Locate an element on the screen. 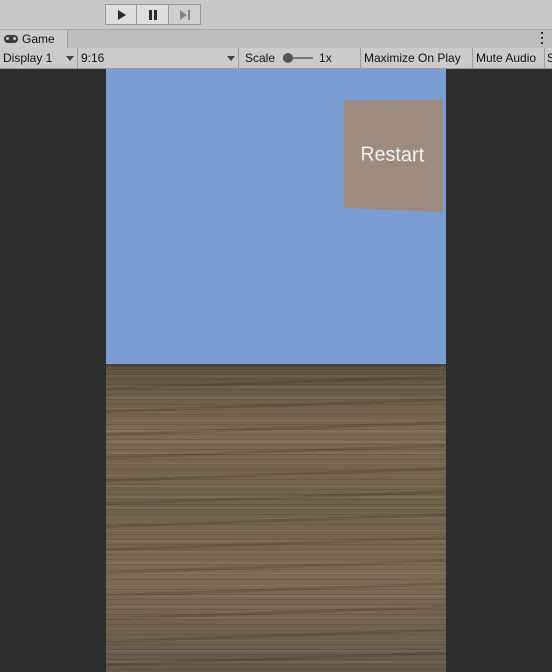 This screenshot has height=672, width=552. scale-slider-handle is located at coordinates (288, 58).